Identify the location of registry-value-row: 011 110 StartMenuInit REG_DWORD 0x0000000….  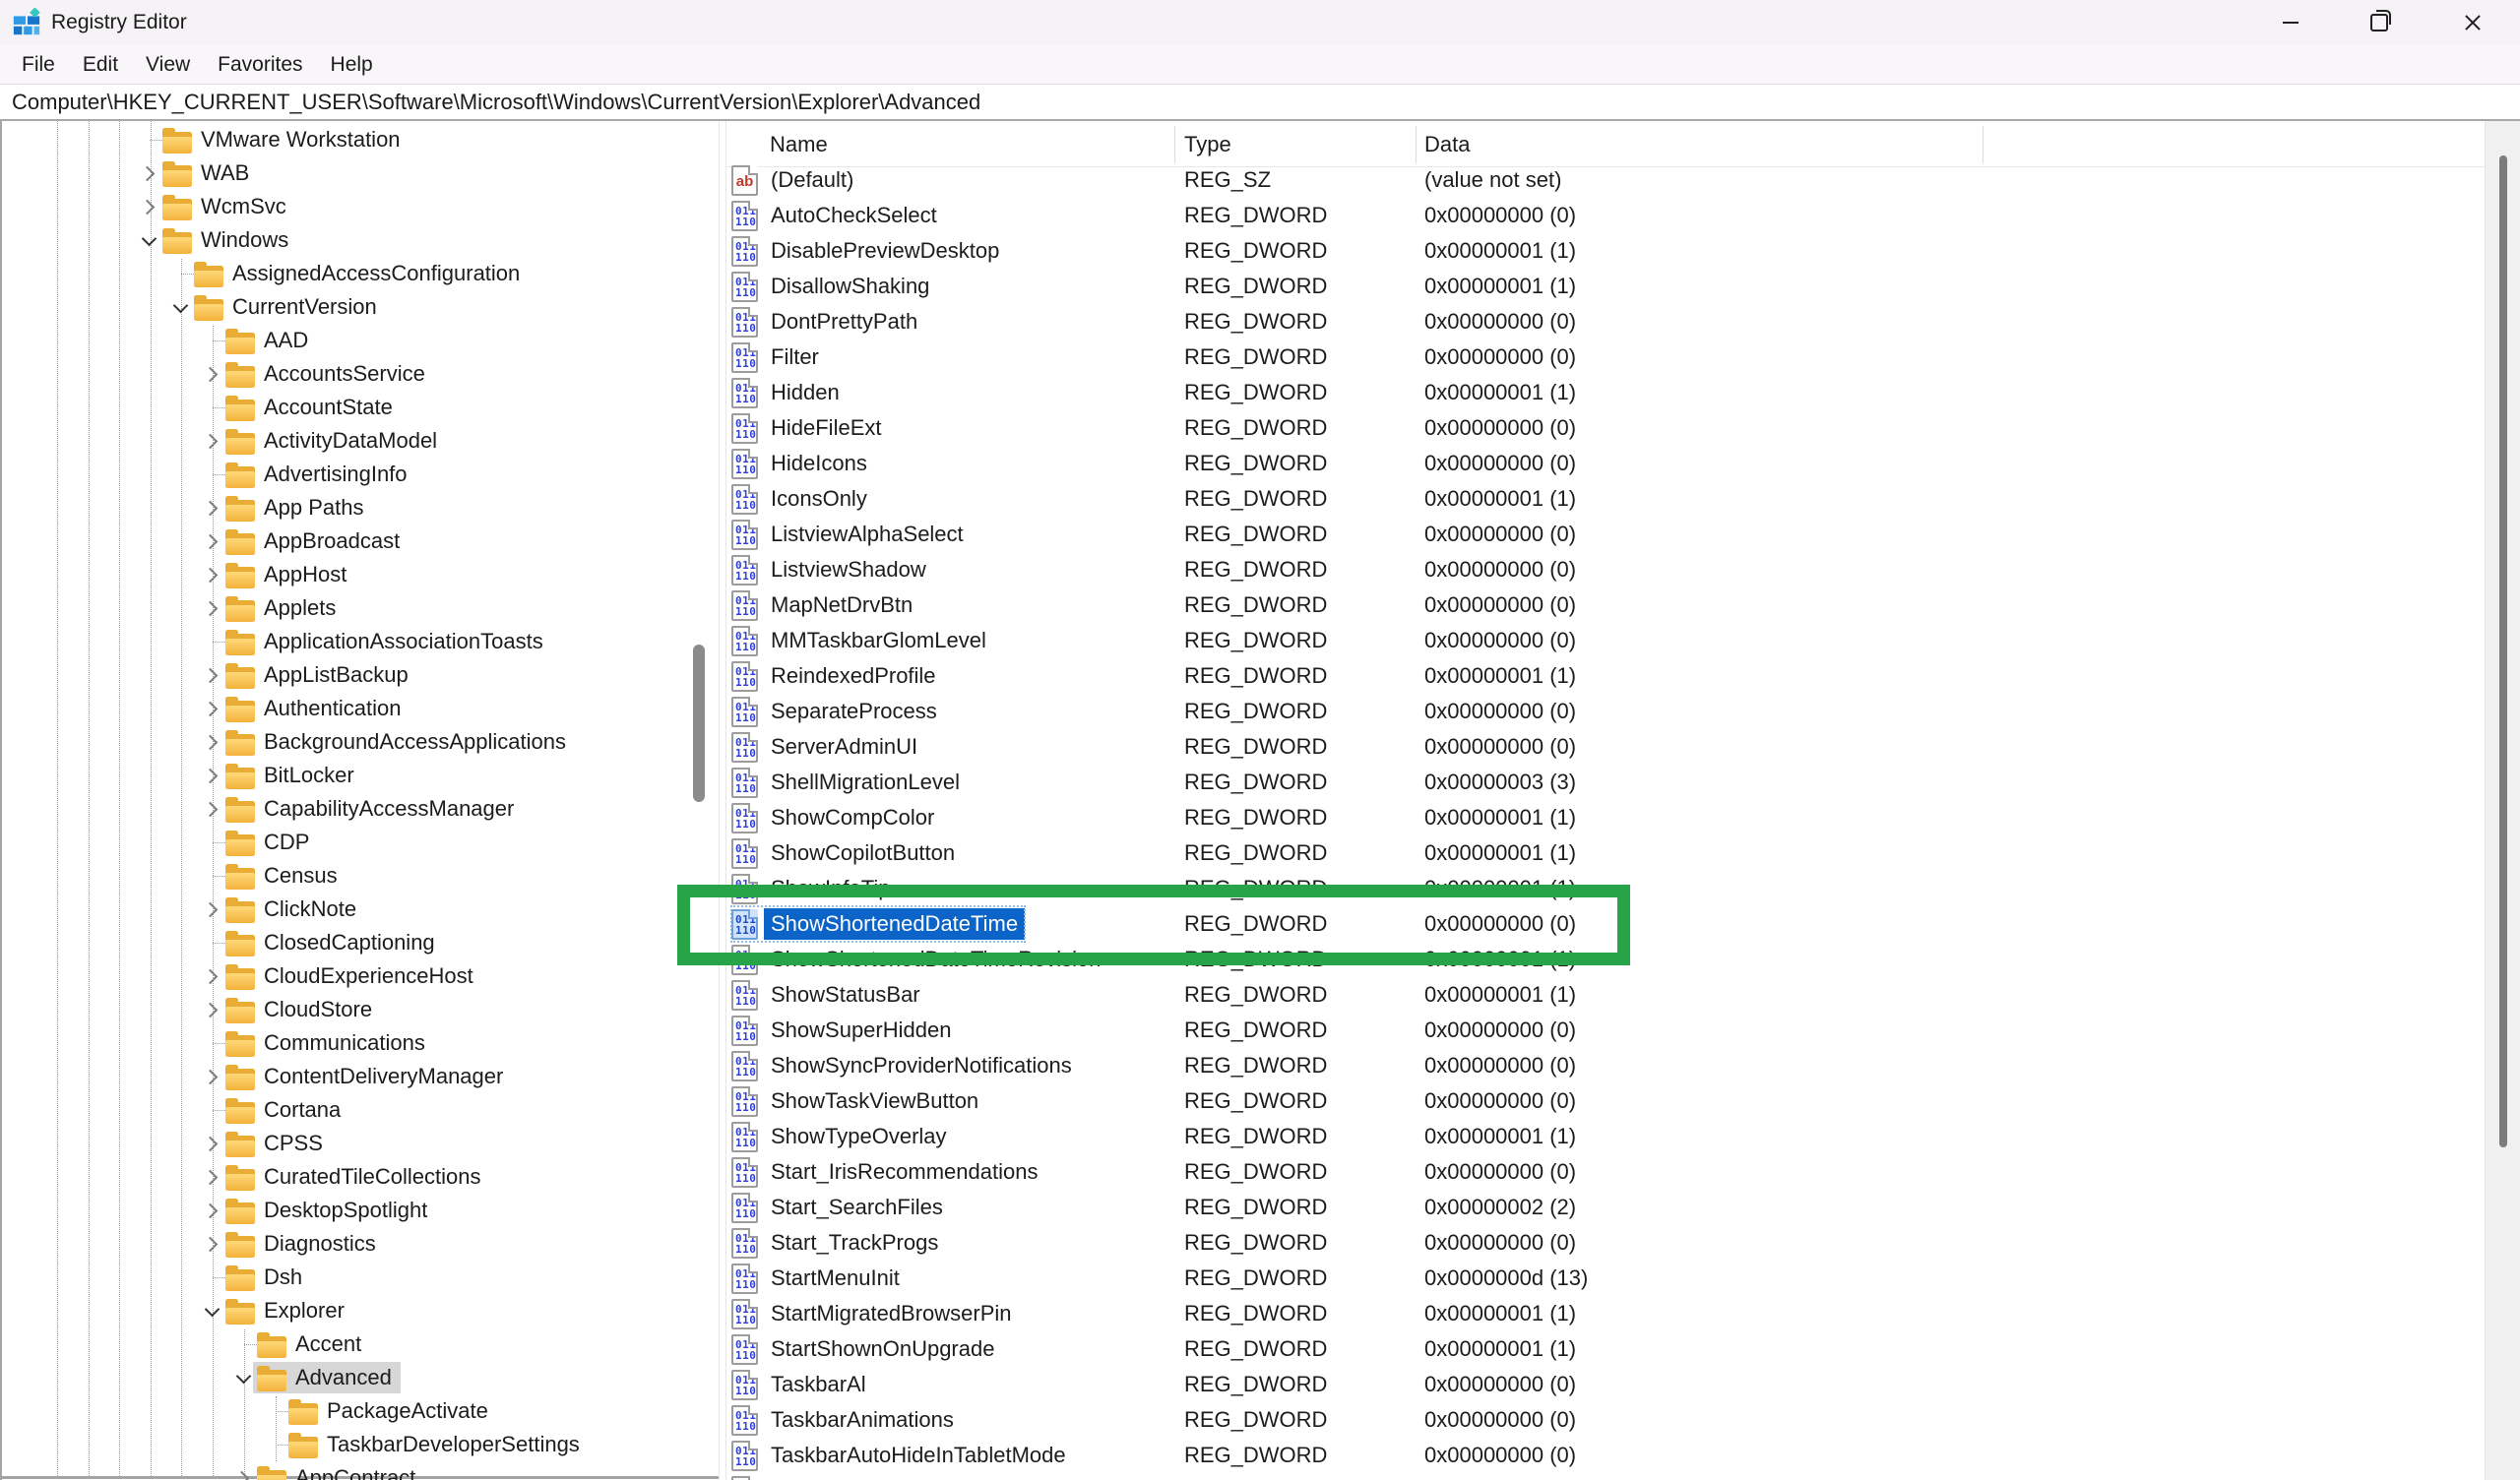
(1605, 1278).